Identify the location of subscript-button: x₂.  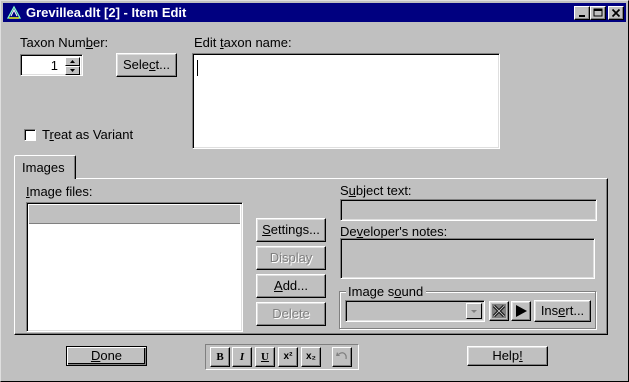
(311, 357).